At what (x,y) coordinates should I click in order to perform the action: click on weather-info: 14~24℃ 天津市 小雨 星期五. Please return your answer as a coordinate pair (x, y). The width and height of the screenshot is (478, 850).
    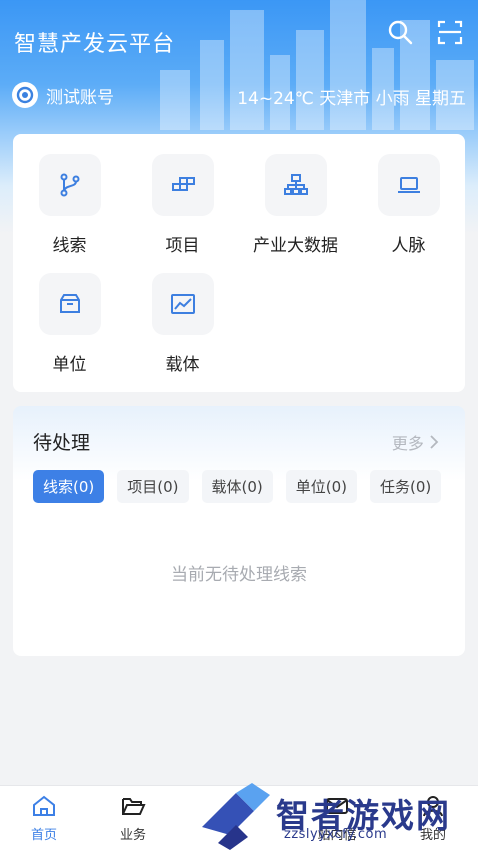
    Looking at the image, I should click on (351, 99).